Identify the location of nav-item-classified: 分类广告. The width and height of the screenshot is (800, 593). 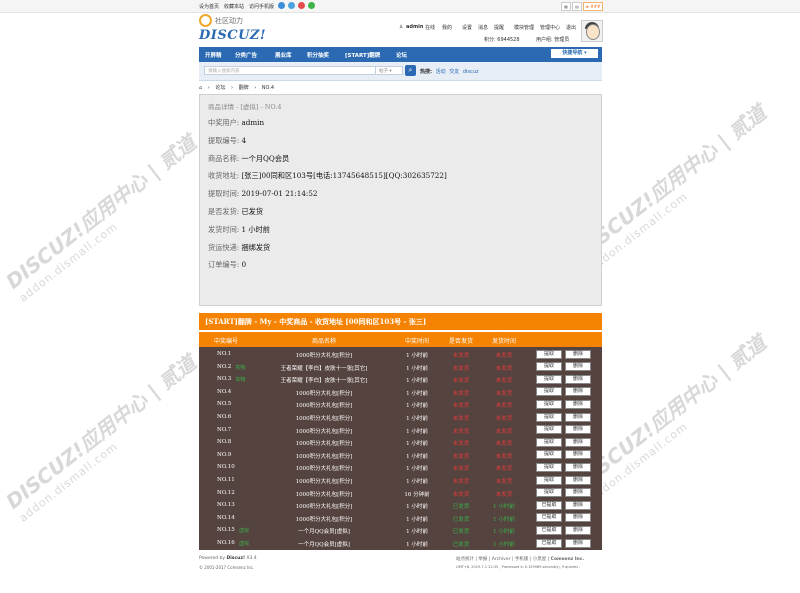
(246, 55).